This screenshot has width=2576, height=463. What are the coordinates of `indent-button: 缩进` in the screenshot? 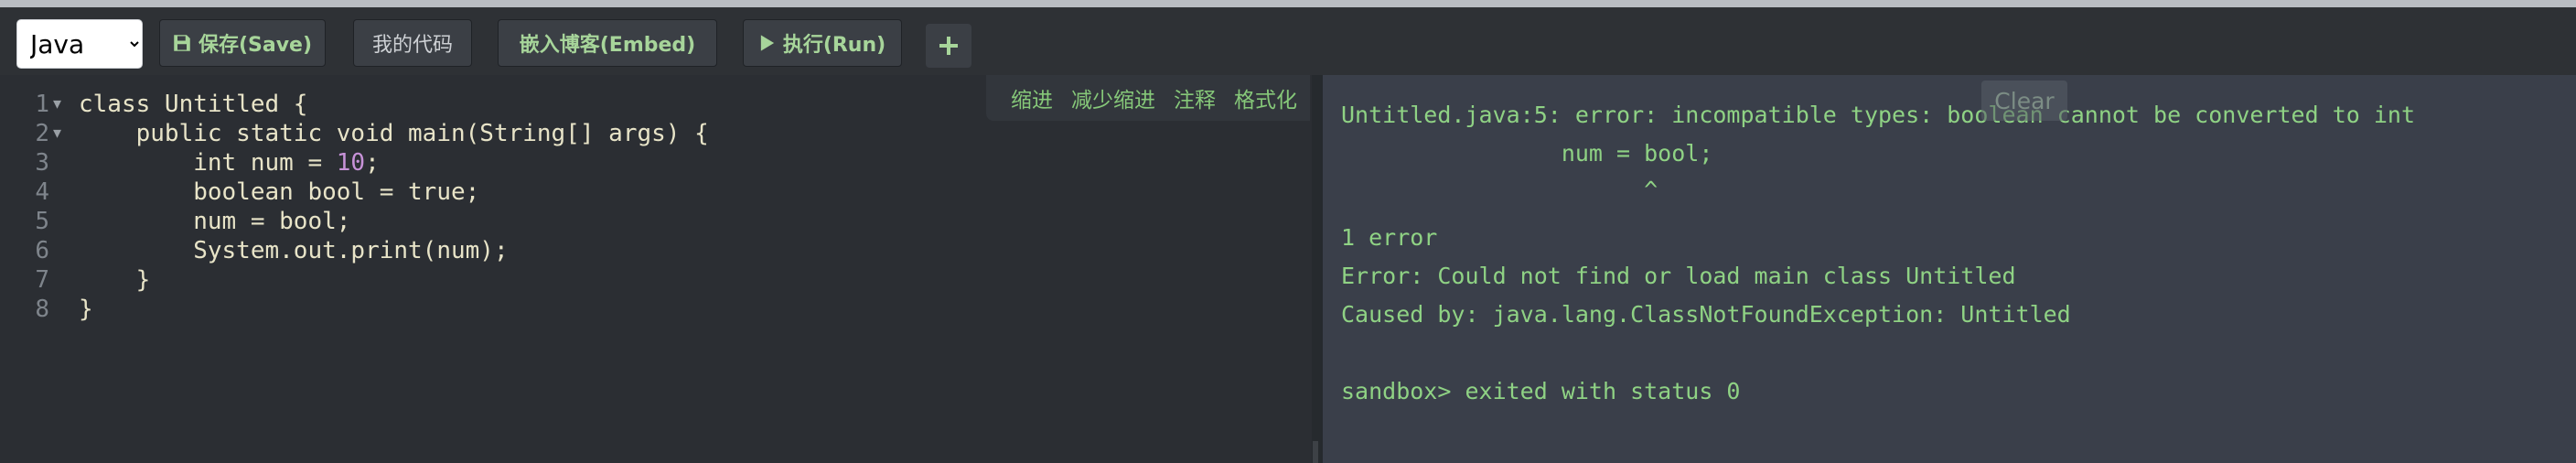 It's located at (1032, 97).